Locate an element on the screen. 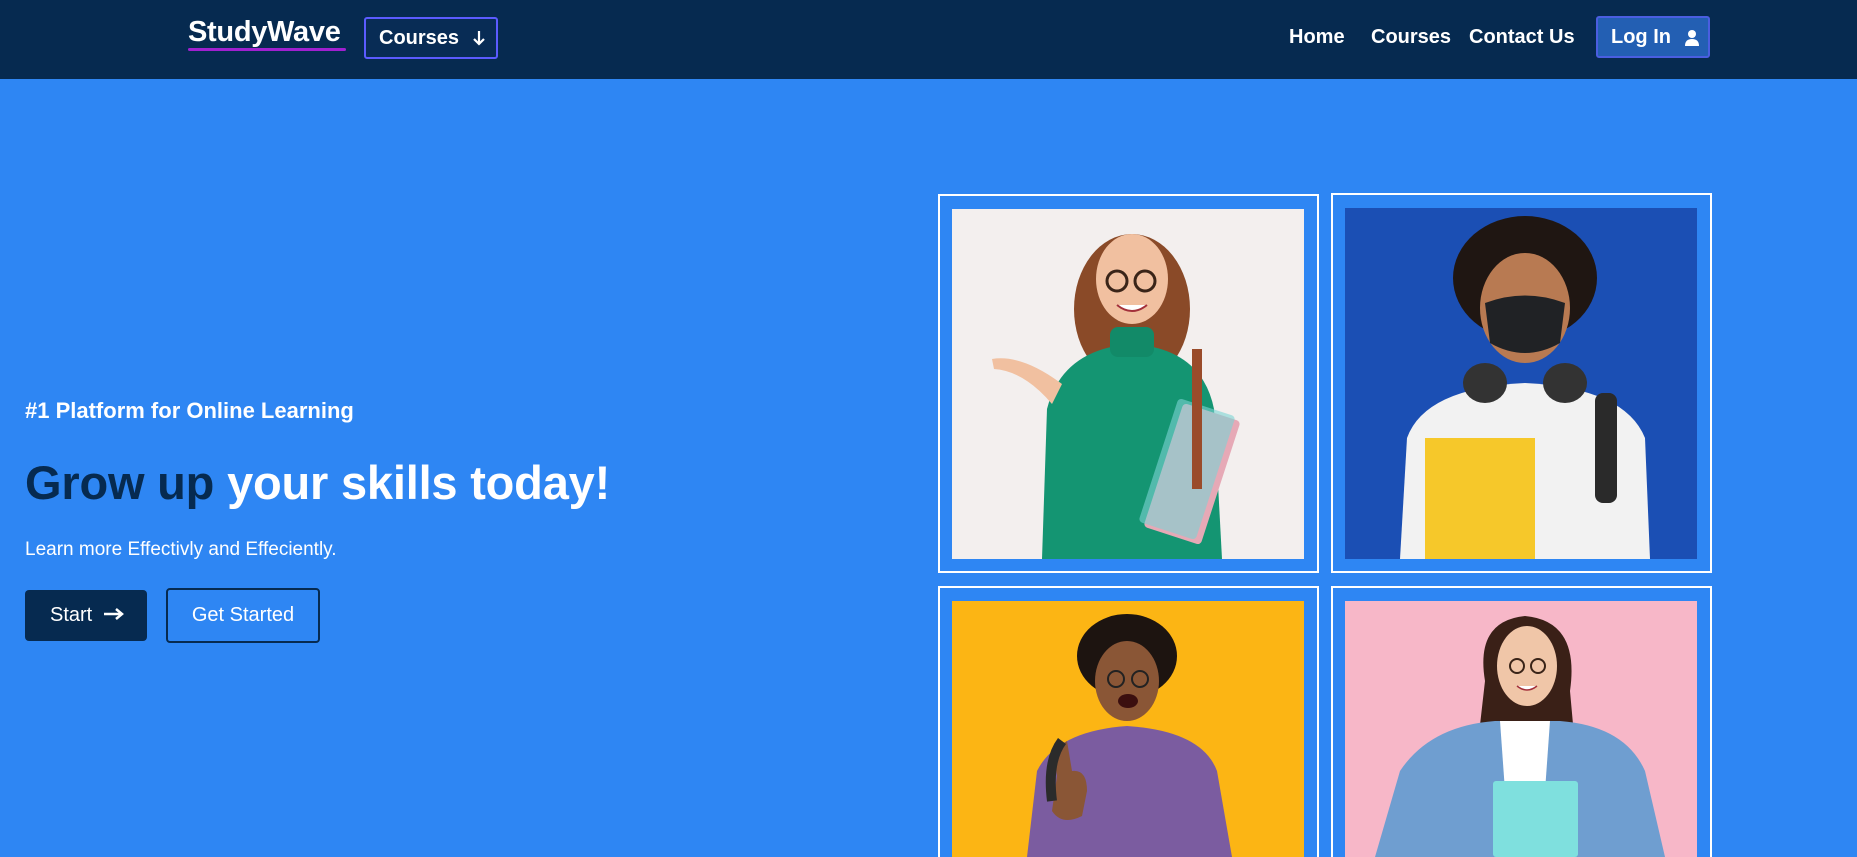 The width and height of the screenshot is (1857, 857). get-started-button: Get Started is located at coordinates (243, 615).